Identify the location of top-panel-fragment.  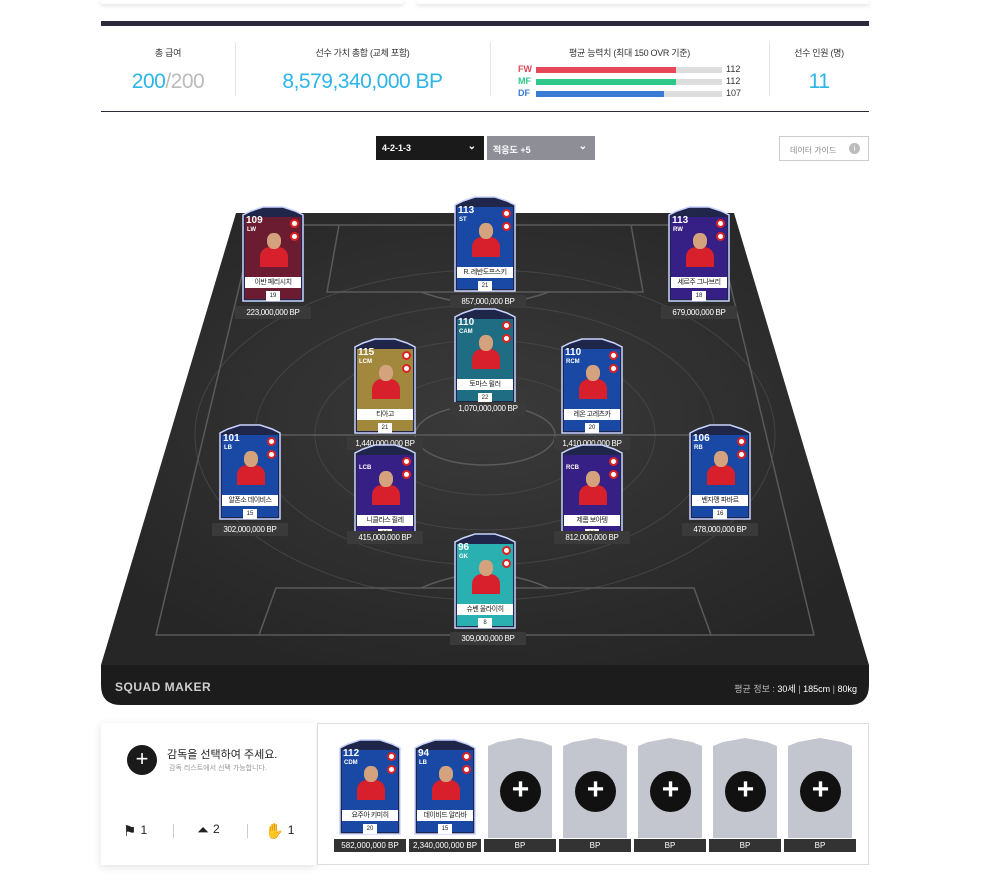
(485, 5).